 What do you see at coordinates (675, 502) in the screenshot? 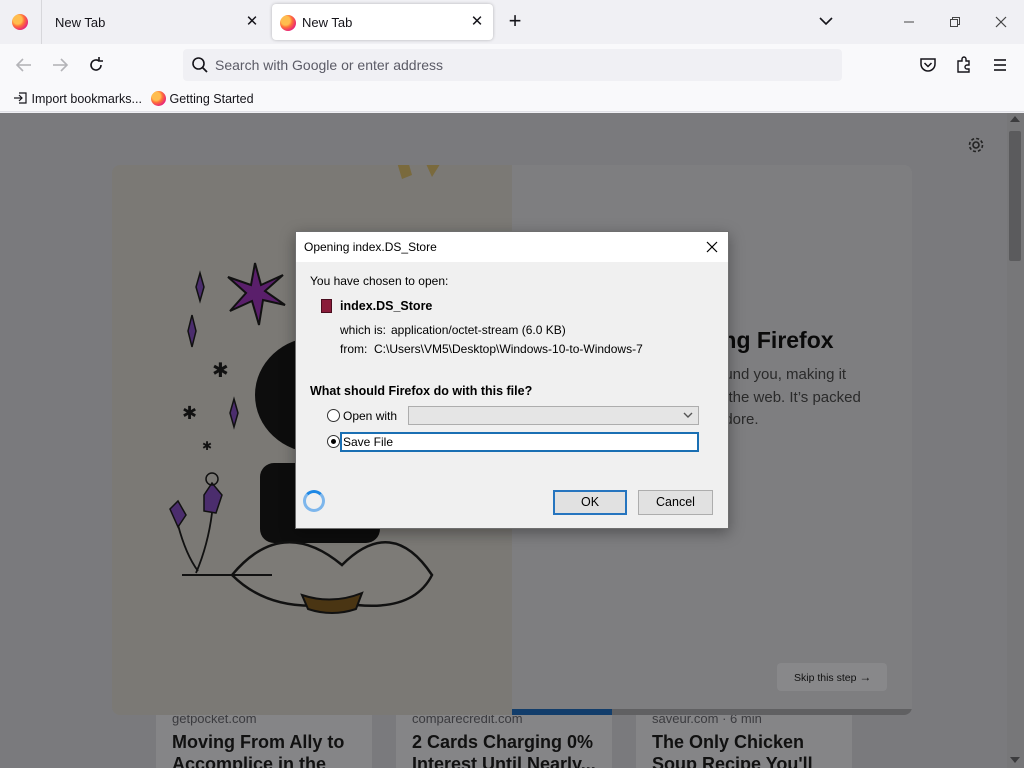
I see `cancel-button: Cancel` at bounding box center [675, 502].